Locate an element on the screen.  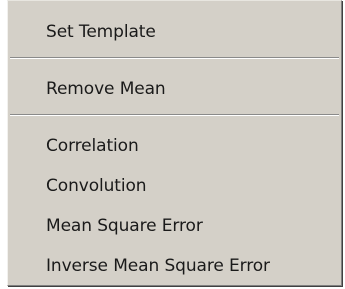
menu-item-mean-square-error: Mean Square Error is located at coordinates (174, 226).